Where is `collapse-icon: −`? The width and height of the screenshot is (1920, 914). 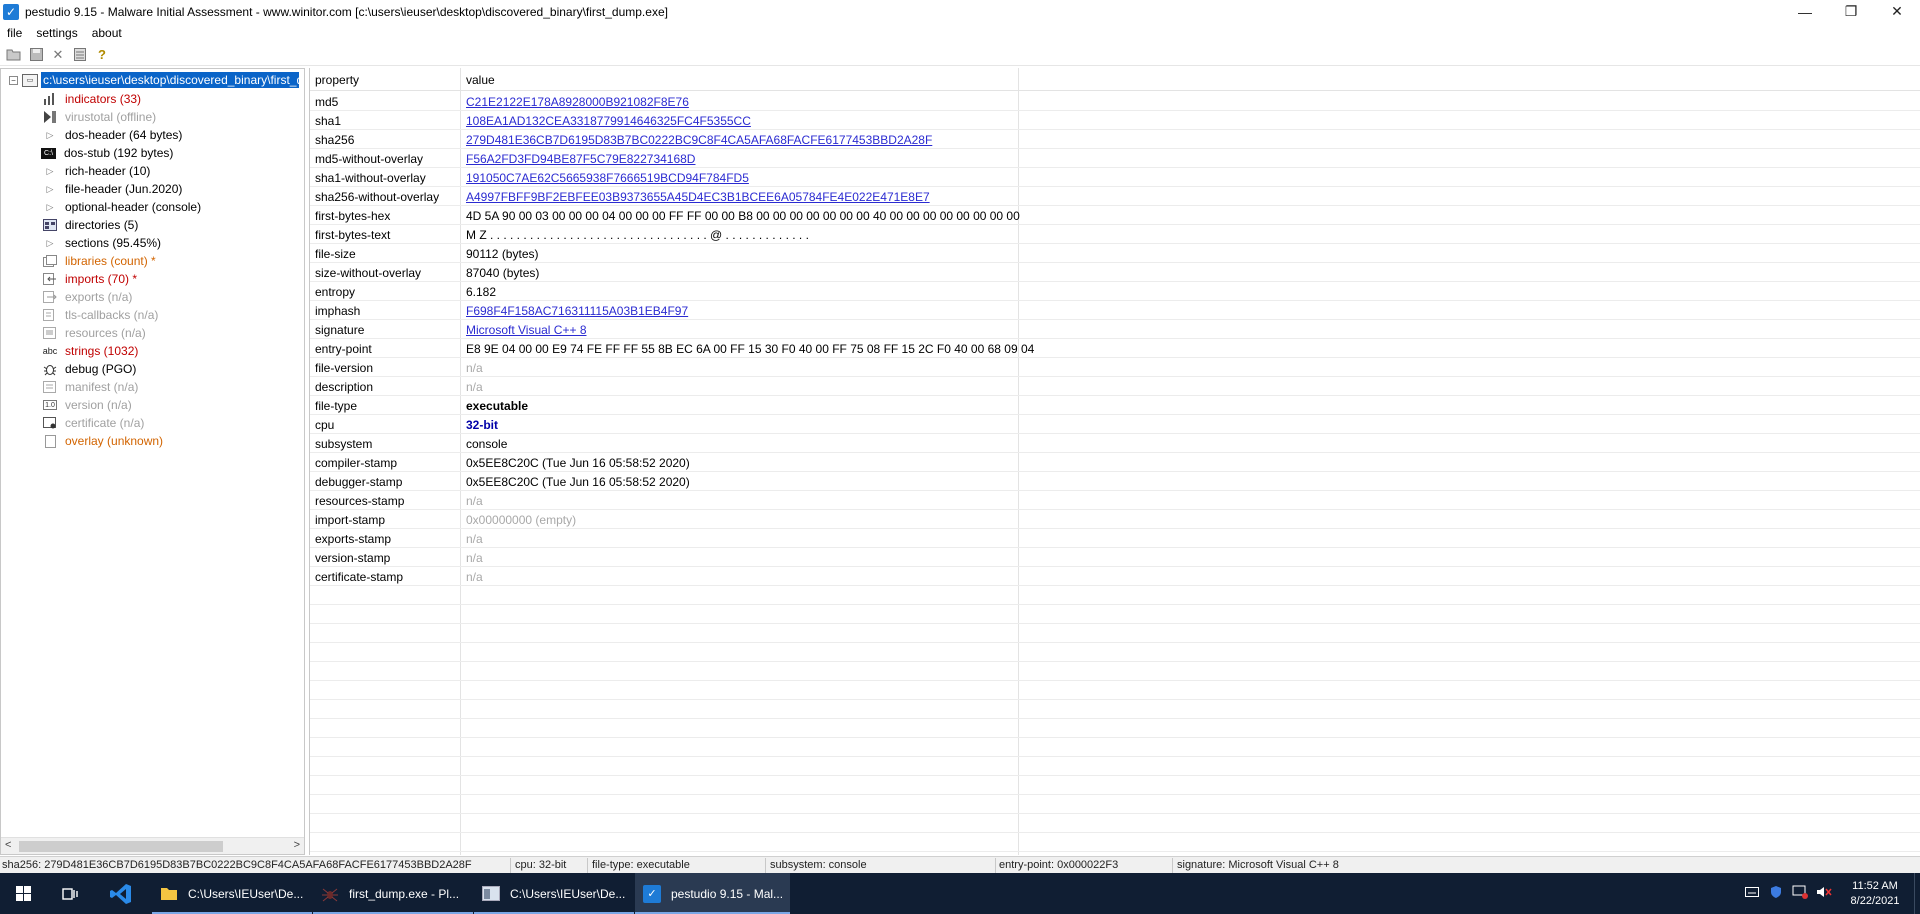 collapse-icon: − is located at coordinates (13, 80).